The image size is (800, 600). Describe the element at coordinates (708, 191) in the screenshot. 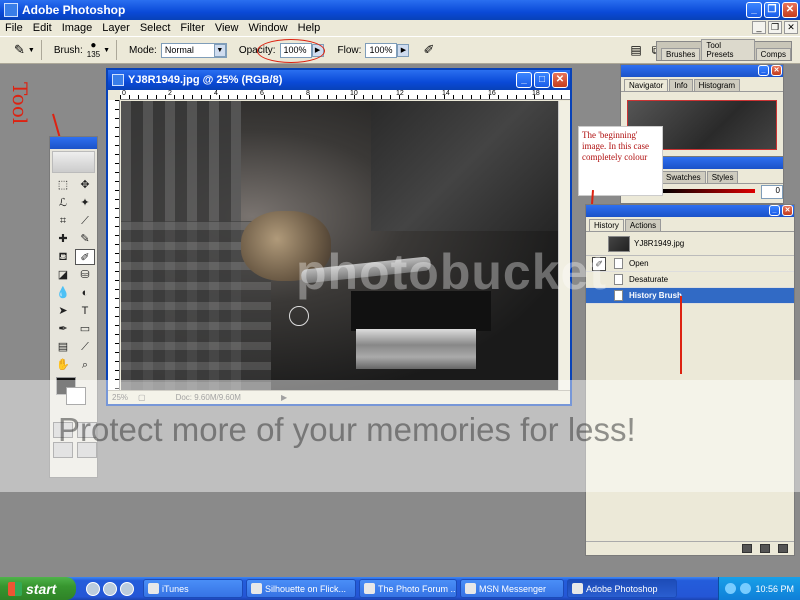

I see `color-slider` at that location.